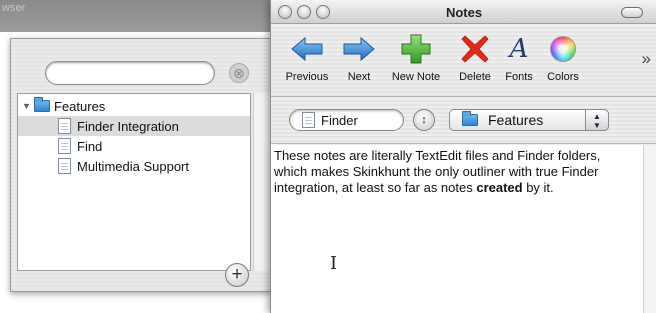 The image size is (656, 313). I want to click on outline-item: Find, so click(134, 146).